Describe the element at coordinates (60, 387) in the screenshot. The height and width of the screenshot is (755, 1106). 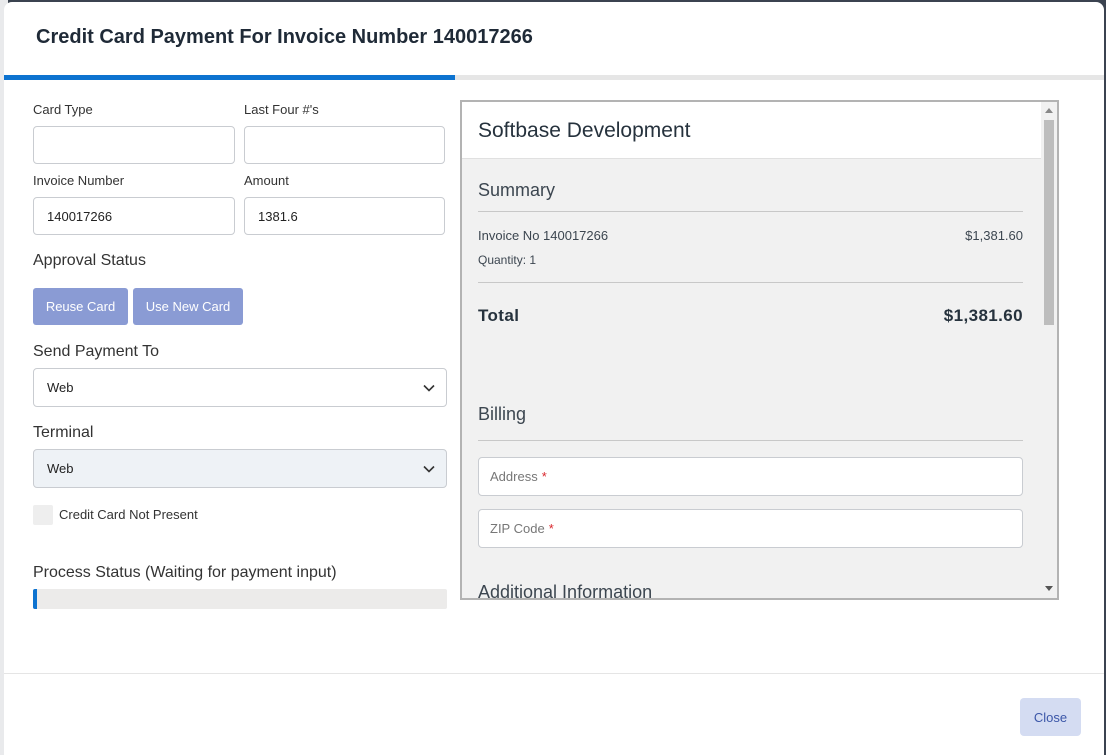
I see `send-payment-value: Web` at that location.